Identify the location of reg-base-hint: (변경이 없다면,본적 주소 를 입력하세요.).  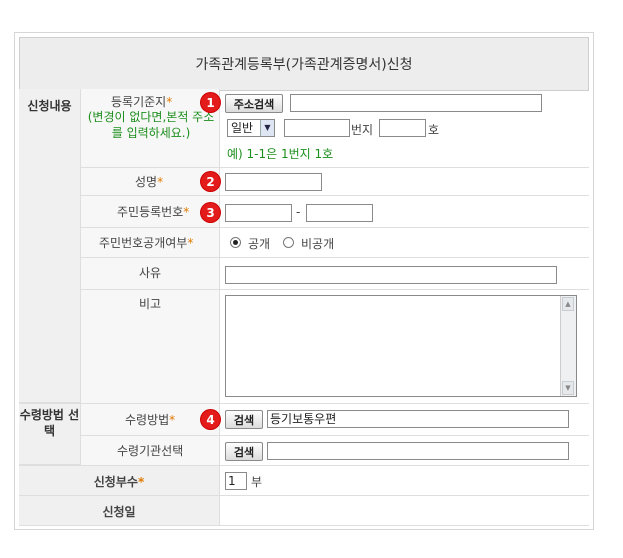
(151, 125).